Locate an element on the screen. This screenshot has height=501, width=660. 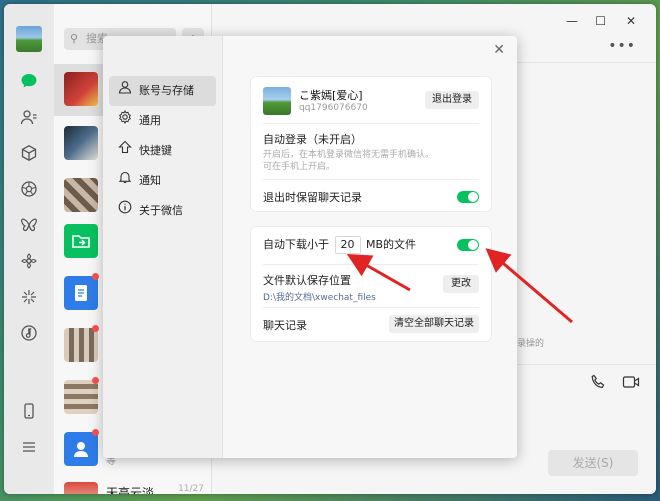
auto-login-desc: 开启后，在本机登录微信将无需手机确认。 is located at coordinates (349, 155).